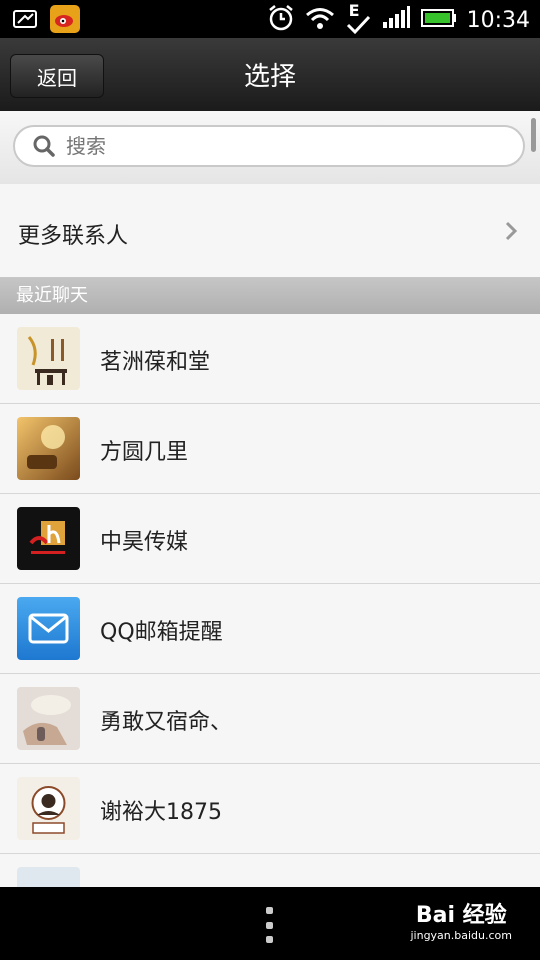  Describe the element at coordinates (65, 19) in the screenshot. I see `weibo-icon` at that location.